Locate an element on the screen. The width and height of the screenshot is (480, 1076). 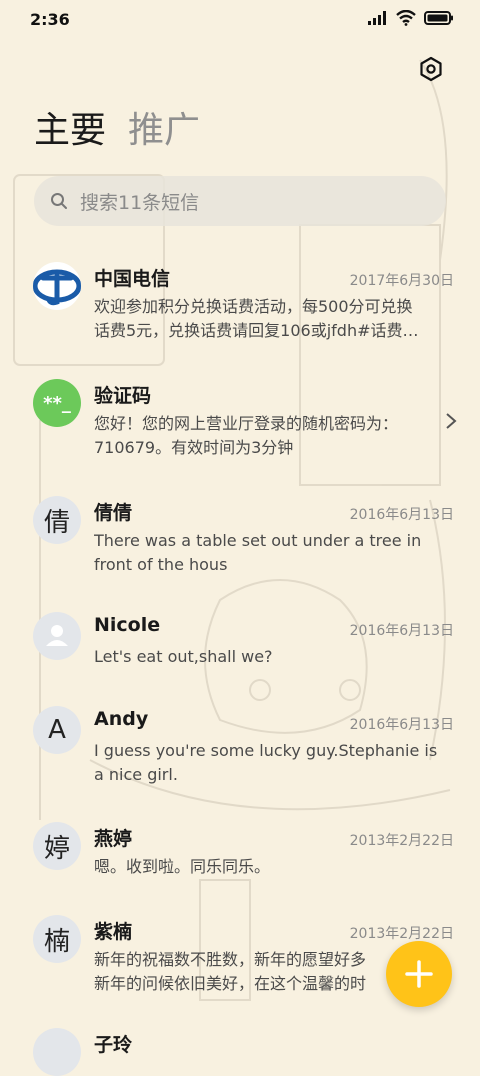
new-message-button is located at coordinates (419, 974).